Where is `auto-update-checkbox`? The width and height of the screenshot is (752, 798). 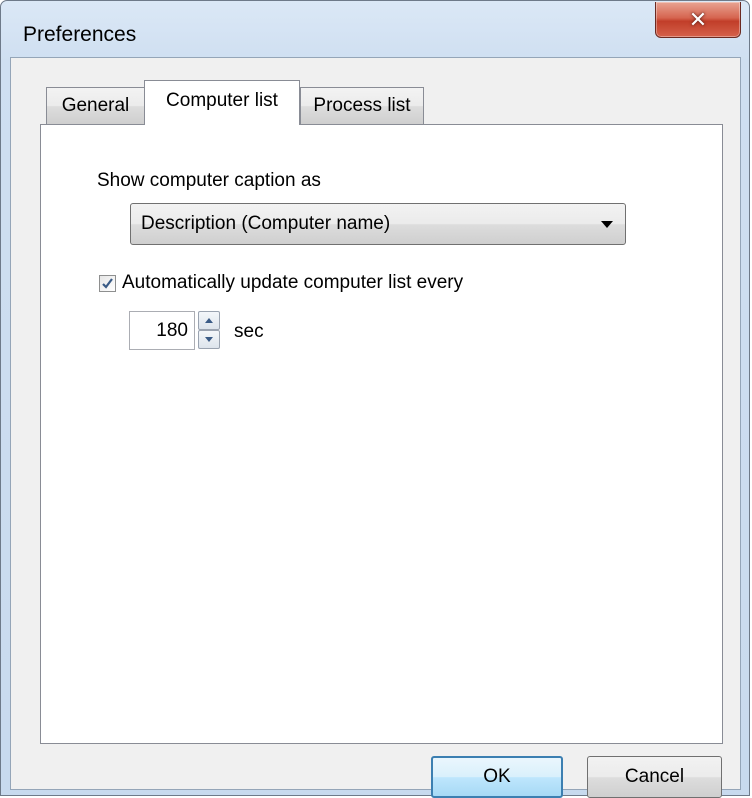
auto-update-checkbox is located at coordinates (107, 283).